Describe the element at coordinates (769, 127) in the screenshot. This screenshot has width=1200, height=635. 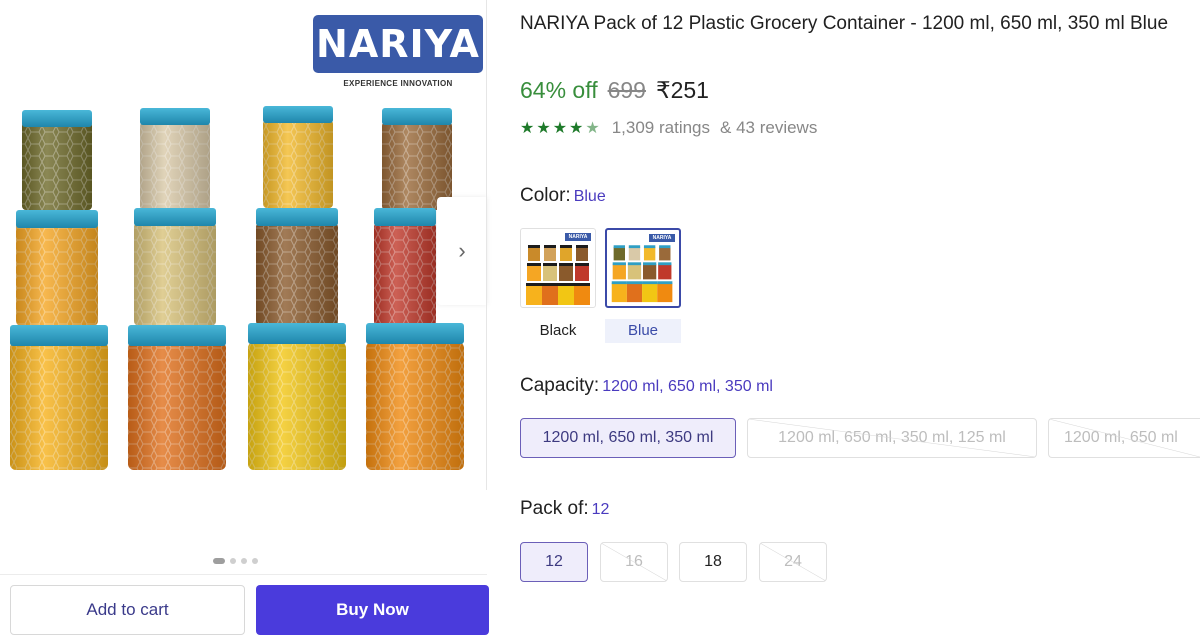
I see `reviews-count: & 43 reviews` at that location.